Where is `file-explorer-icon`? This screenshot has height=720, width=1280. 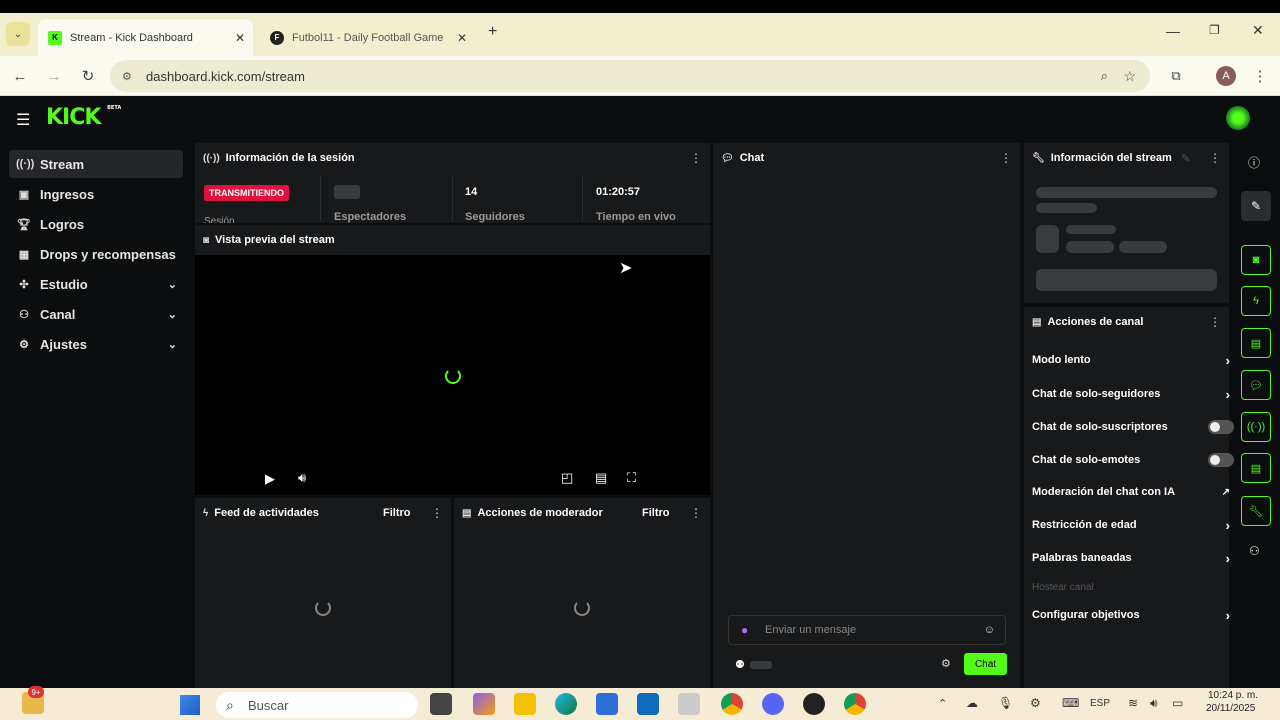 file-explorer-icon is located at coordinates (525, 704).